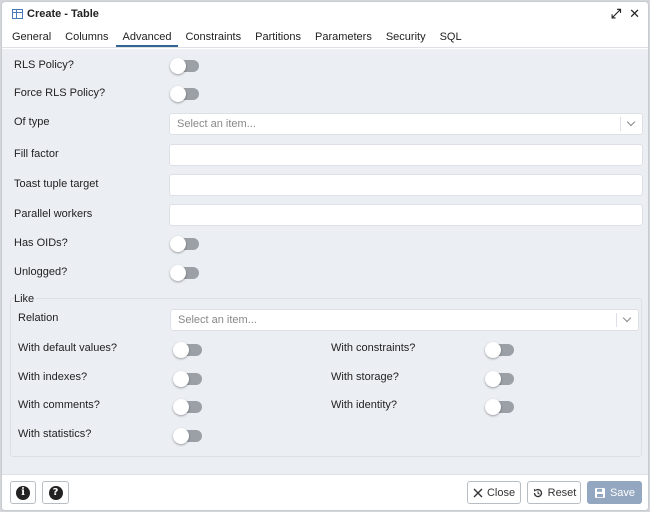 The width and height of the screenshot is (650, 512). I want to click on force-rls-policy-label: Force RLS Policy?, so click(60, 93).